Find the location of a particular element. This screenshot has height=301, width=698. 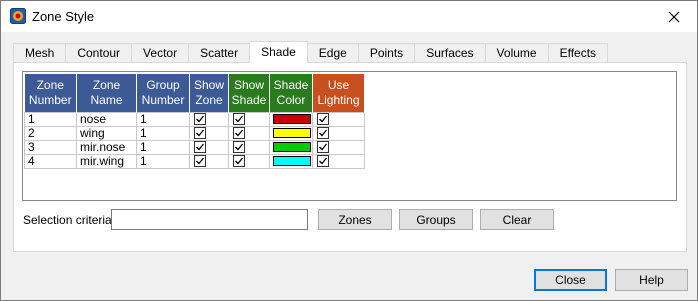

zone-number-cell: 3 is located at coordinates (50, 147).